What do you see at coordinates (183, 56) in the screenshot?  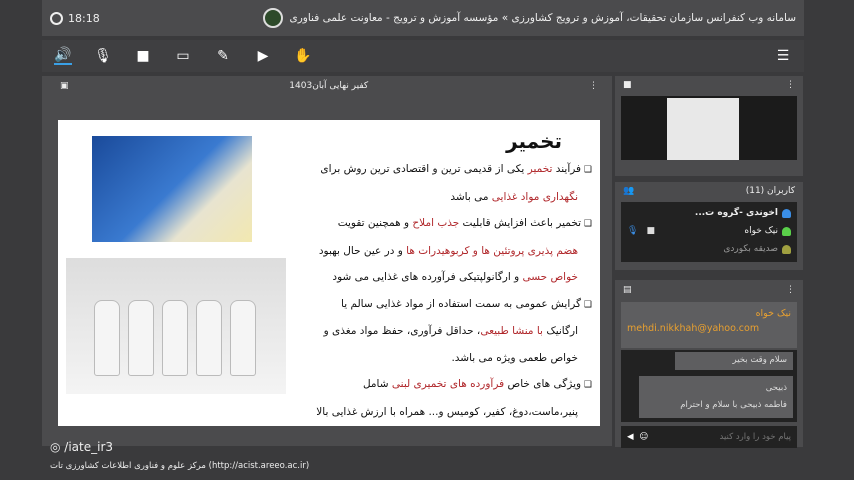 I see `screen-share-icon: ▭` at bounding box center [183, 56].